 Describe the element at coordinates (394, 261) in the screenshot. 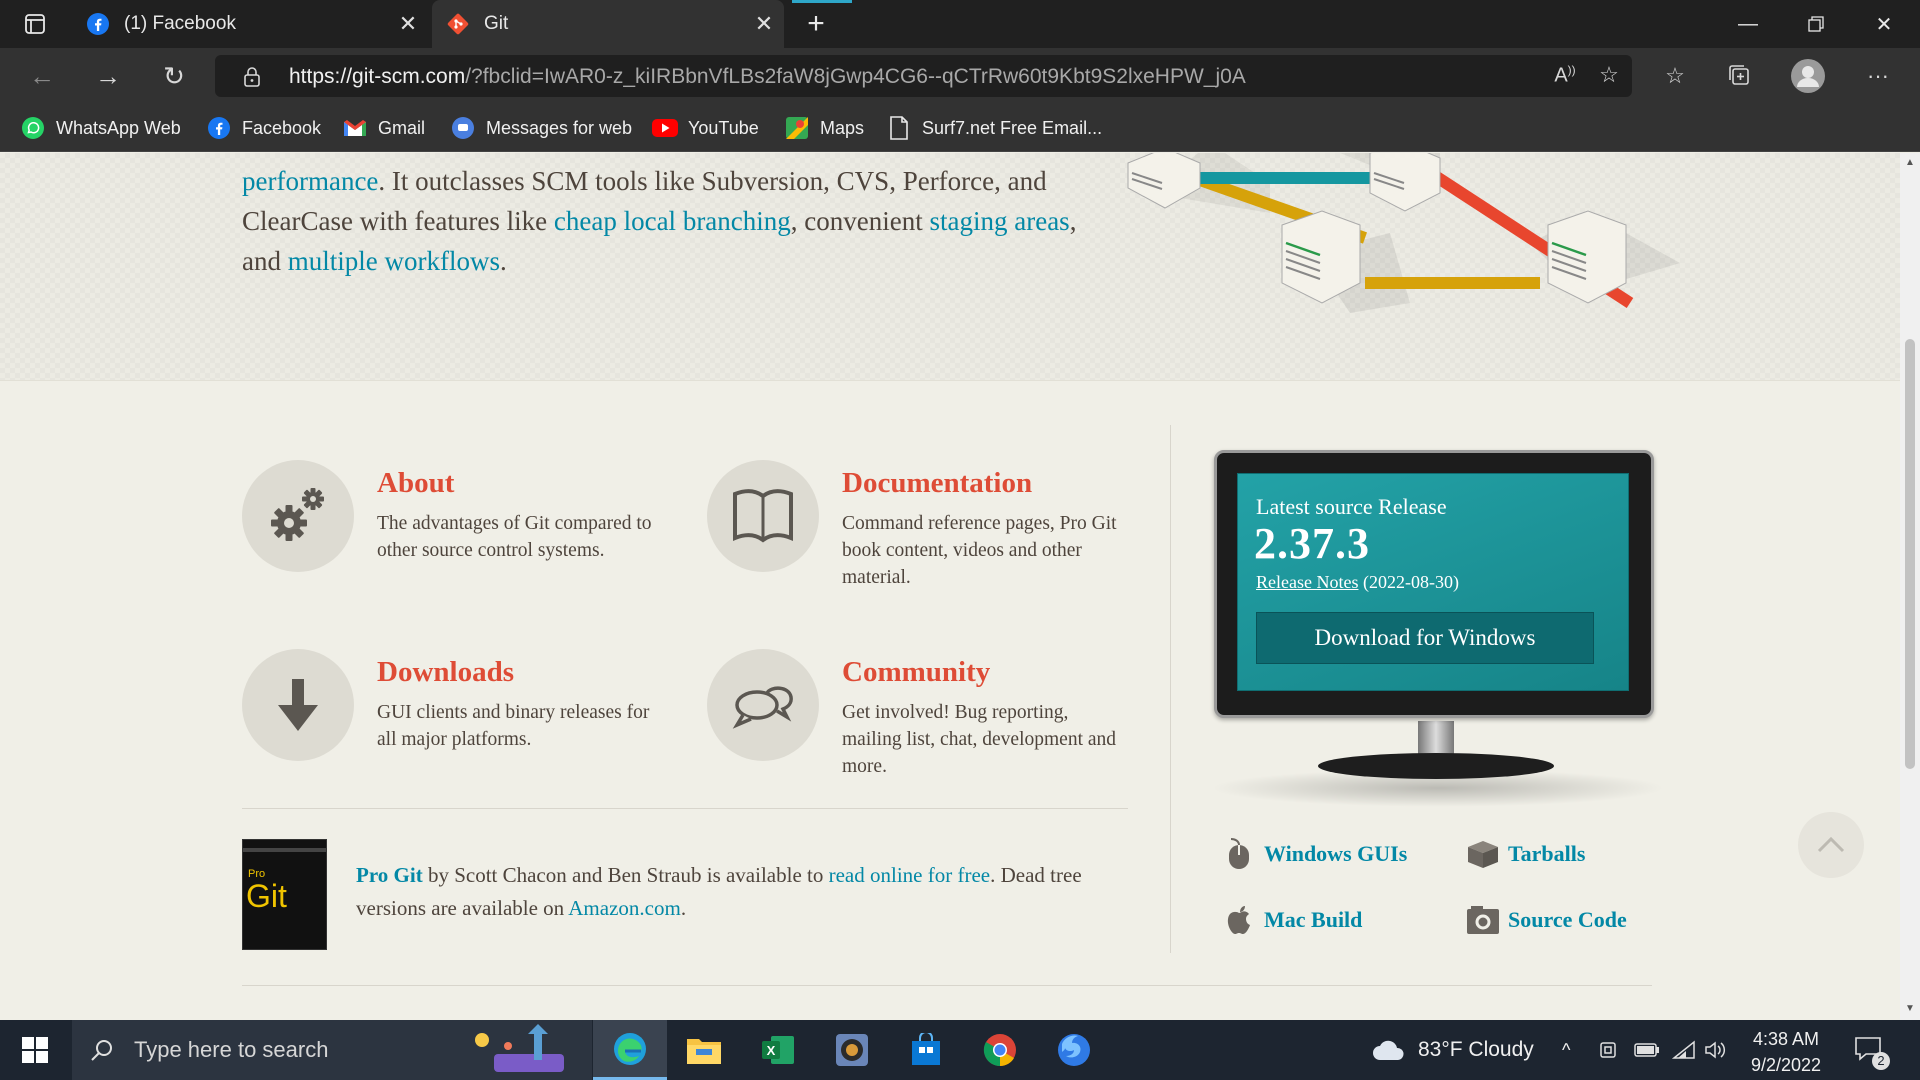

I see `link-multiple-workflows: multiple workflows` at that location.